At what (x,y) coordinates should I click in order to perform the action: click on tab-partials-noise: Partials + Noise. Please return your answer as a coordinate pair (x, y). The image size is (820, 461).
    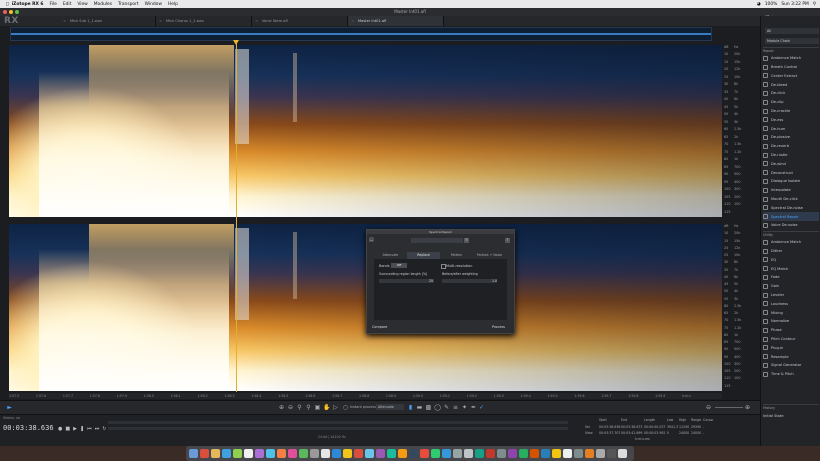
    Looking at the image, I should click on (489, 255).